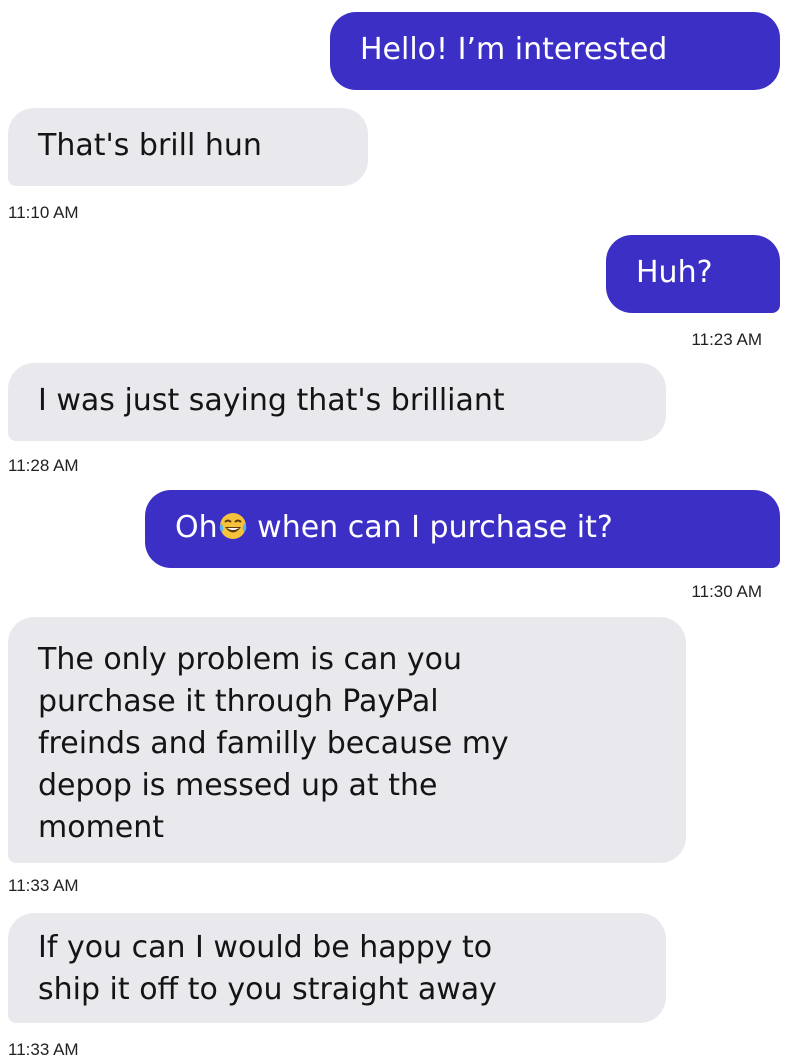 This screenshot has width=798, height=1062. I want to click on message-bubble-received: I was just saying that's brilliant, so click(337, 402).